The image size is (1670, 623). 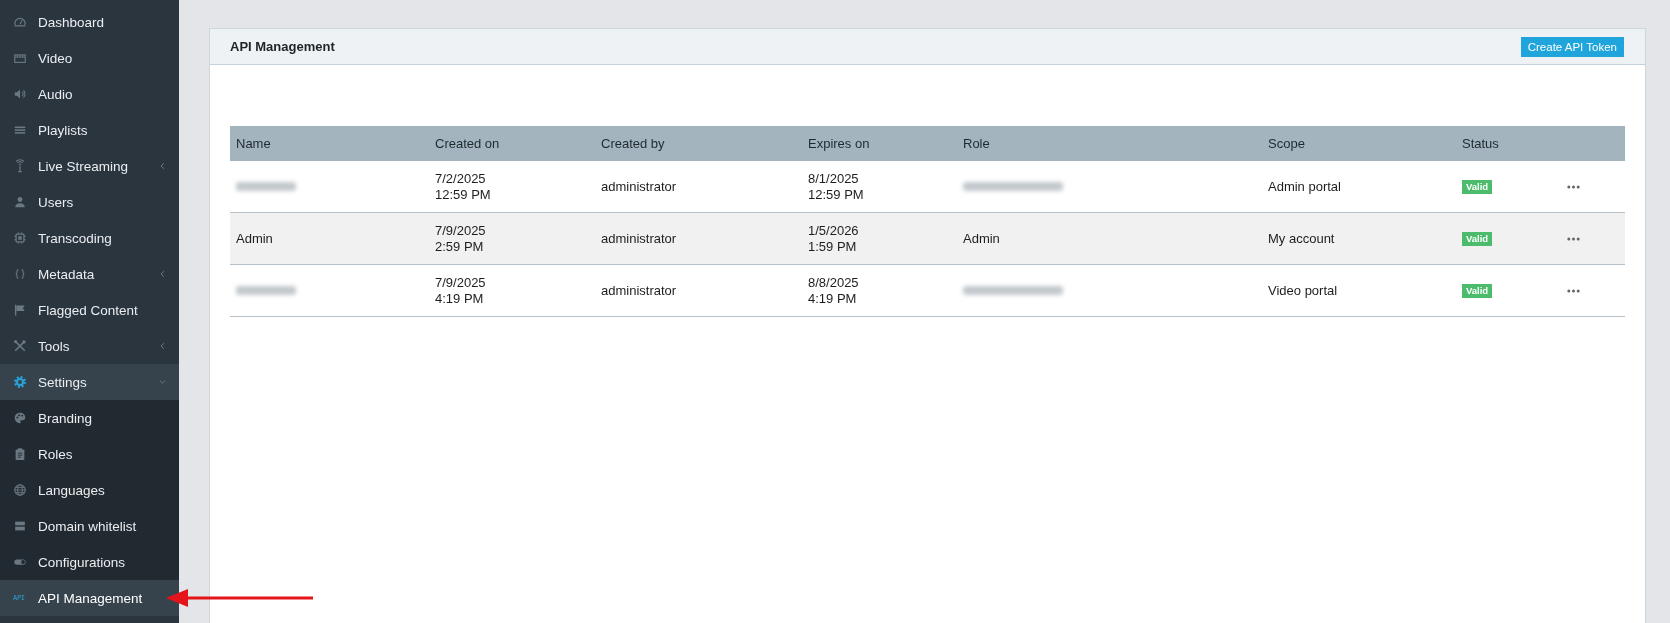 I want to click on server-icon, so click(x=20, y=526).